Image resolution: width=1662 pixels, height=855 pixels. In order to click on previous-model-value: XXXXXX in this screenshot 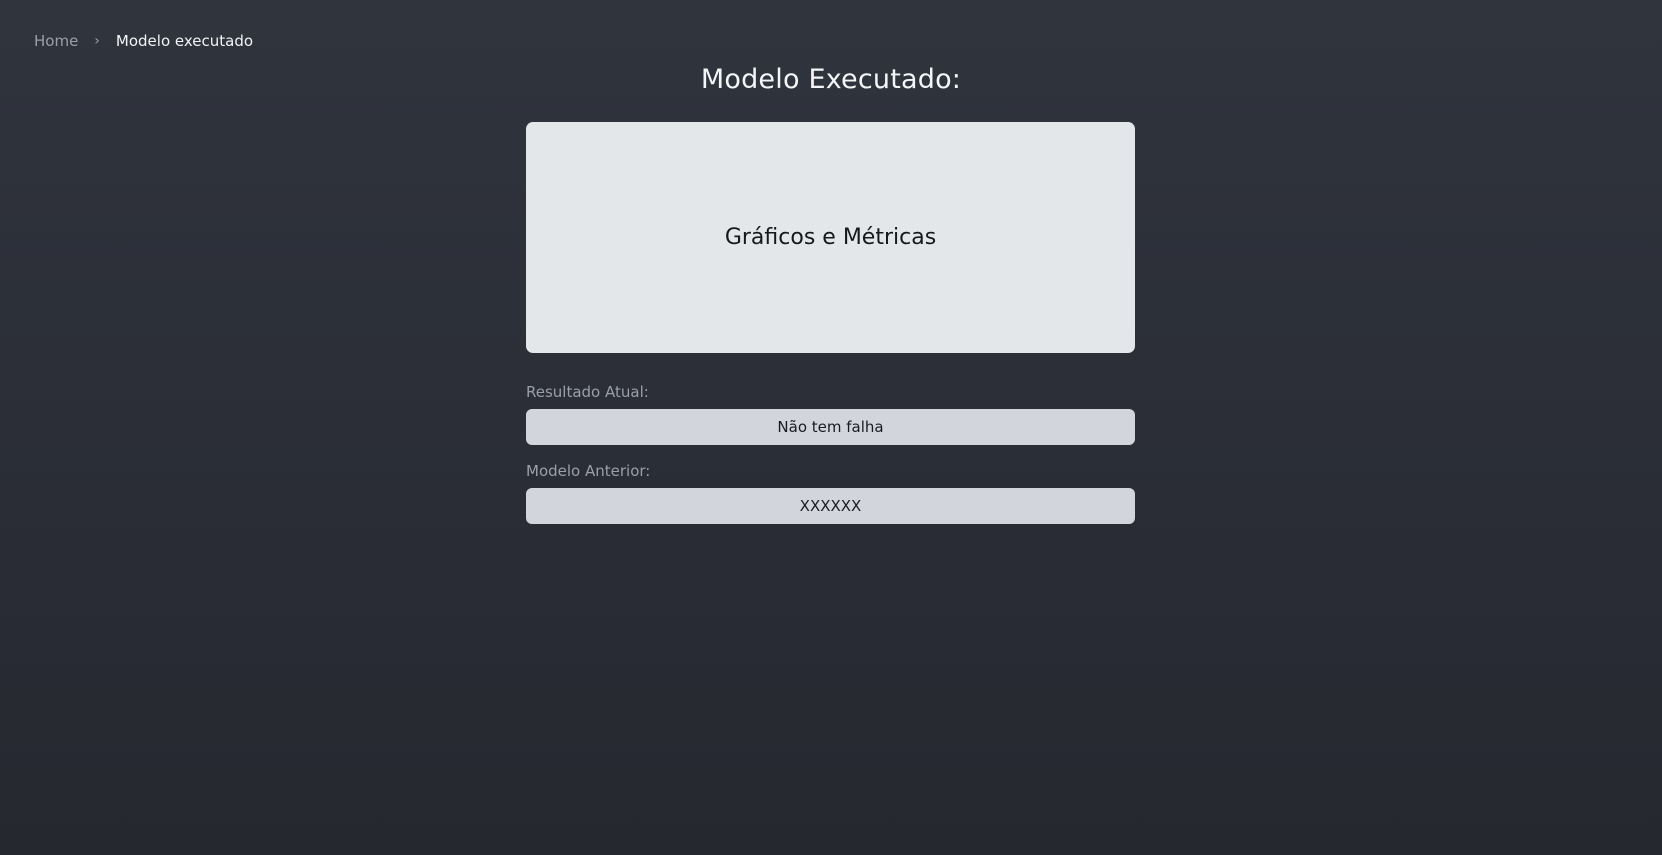, I will do `click(830, 506)`.